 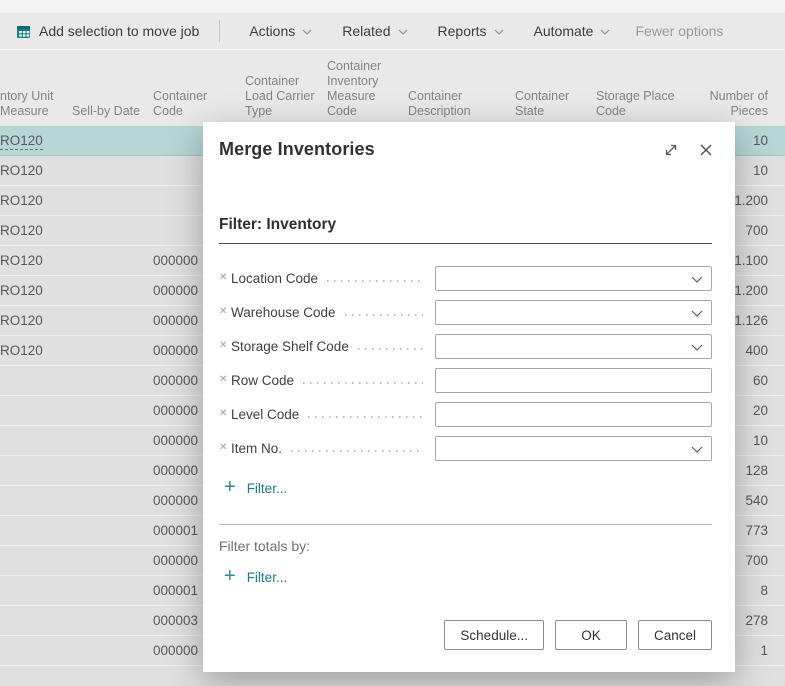 What do you see at coordinates (265, 414) in the screenshot?
I see `filter-field-label: Level Code` at bounding box center [265, 414].